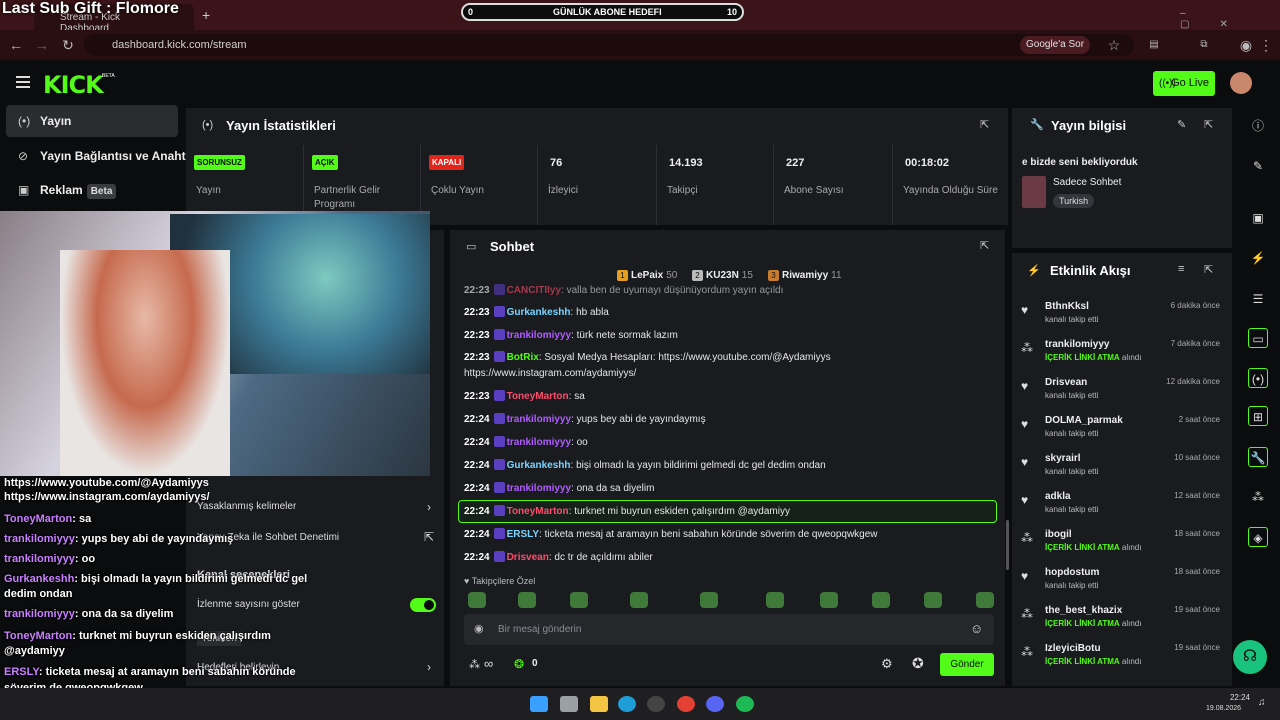 The width and height of the screenshot is (1280, 720). Describe the element at coordinates (1123, 585) in the screenshot. I see `activity-item: ♥ hopdostum kanalı takip etti 18 saat önce` at that location.